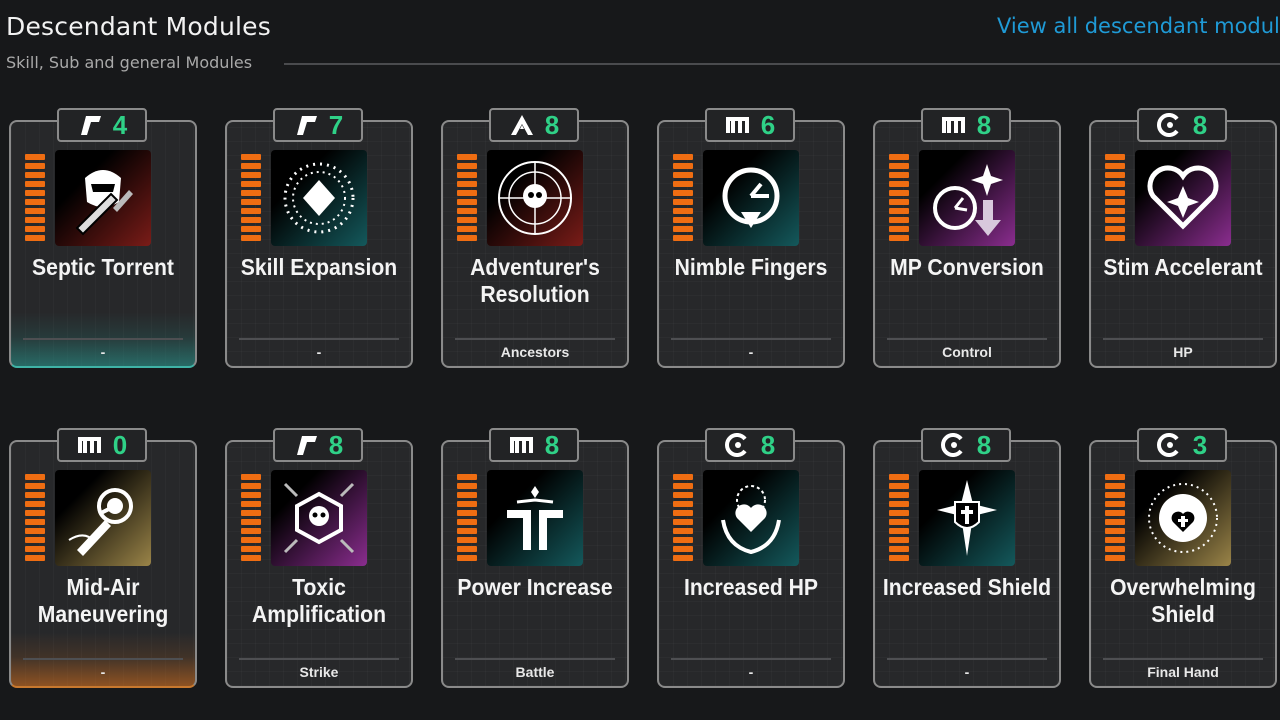 This screenshot has width=1280, height=720. I want to click on module-card-septic-torrent: 4 Septic Torrent -, so click(103, 238).